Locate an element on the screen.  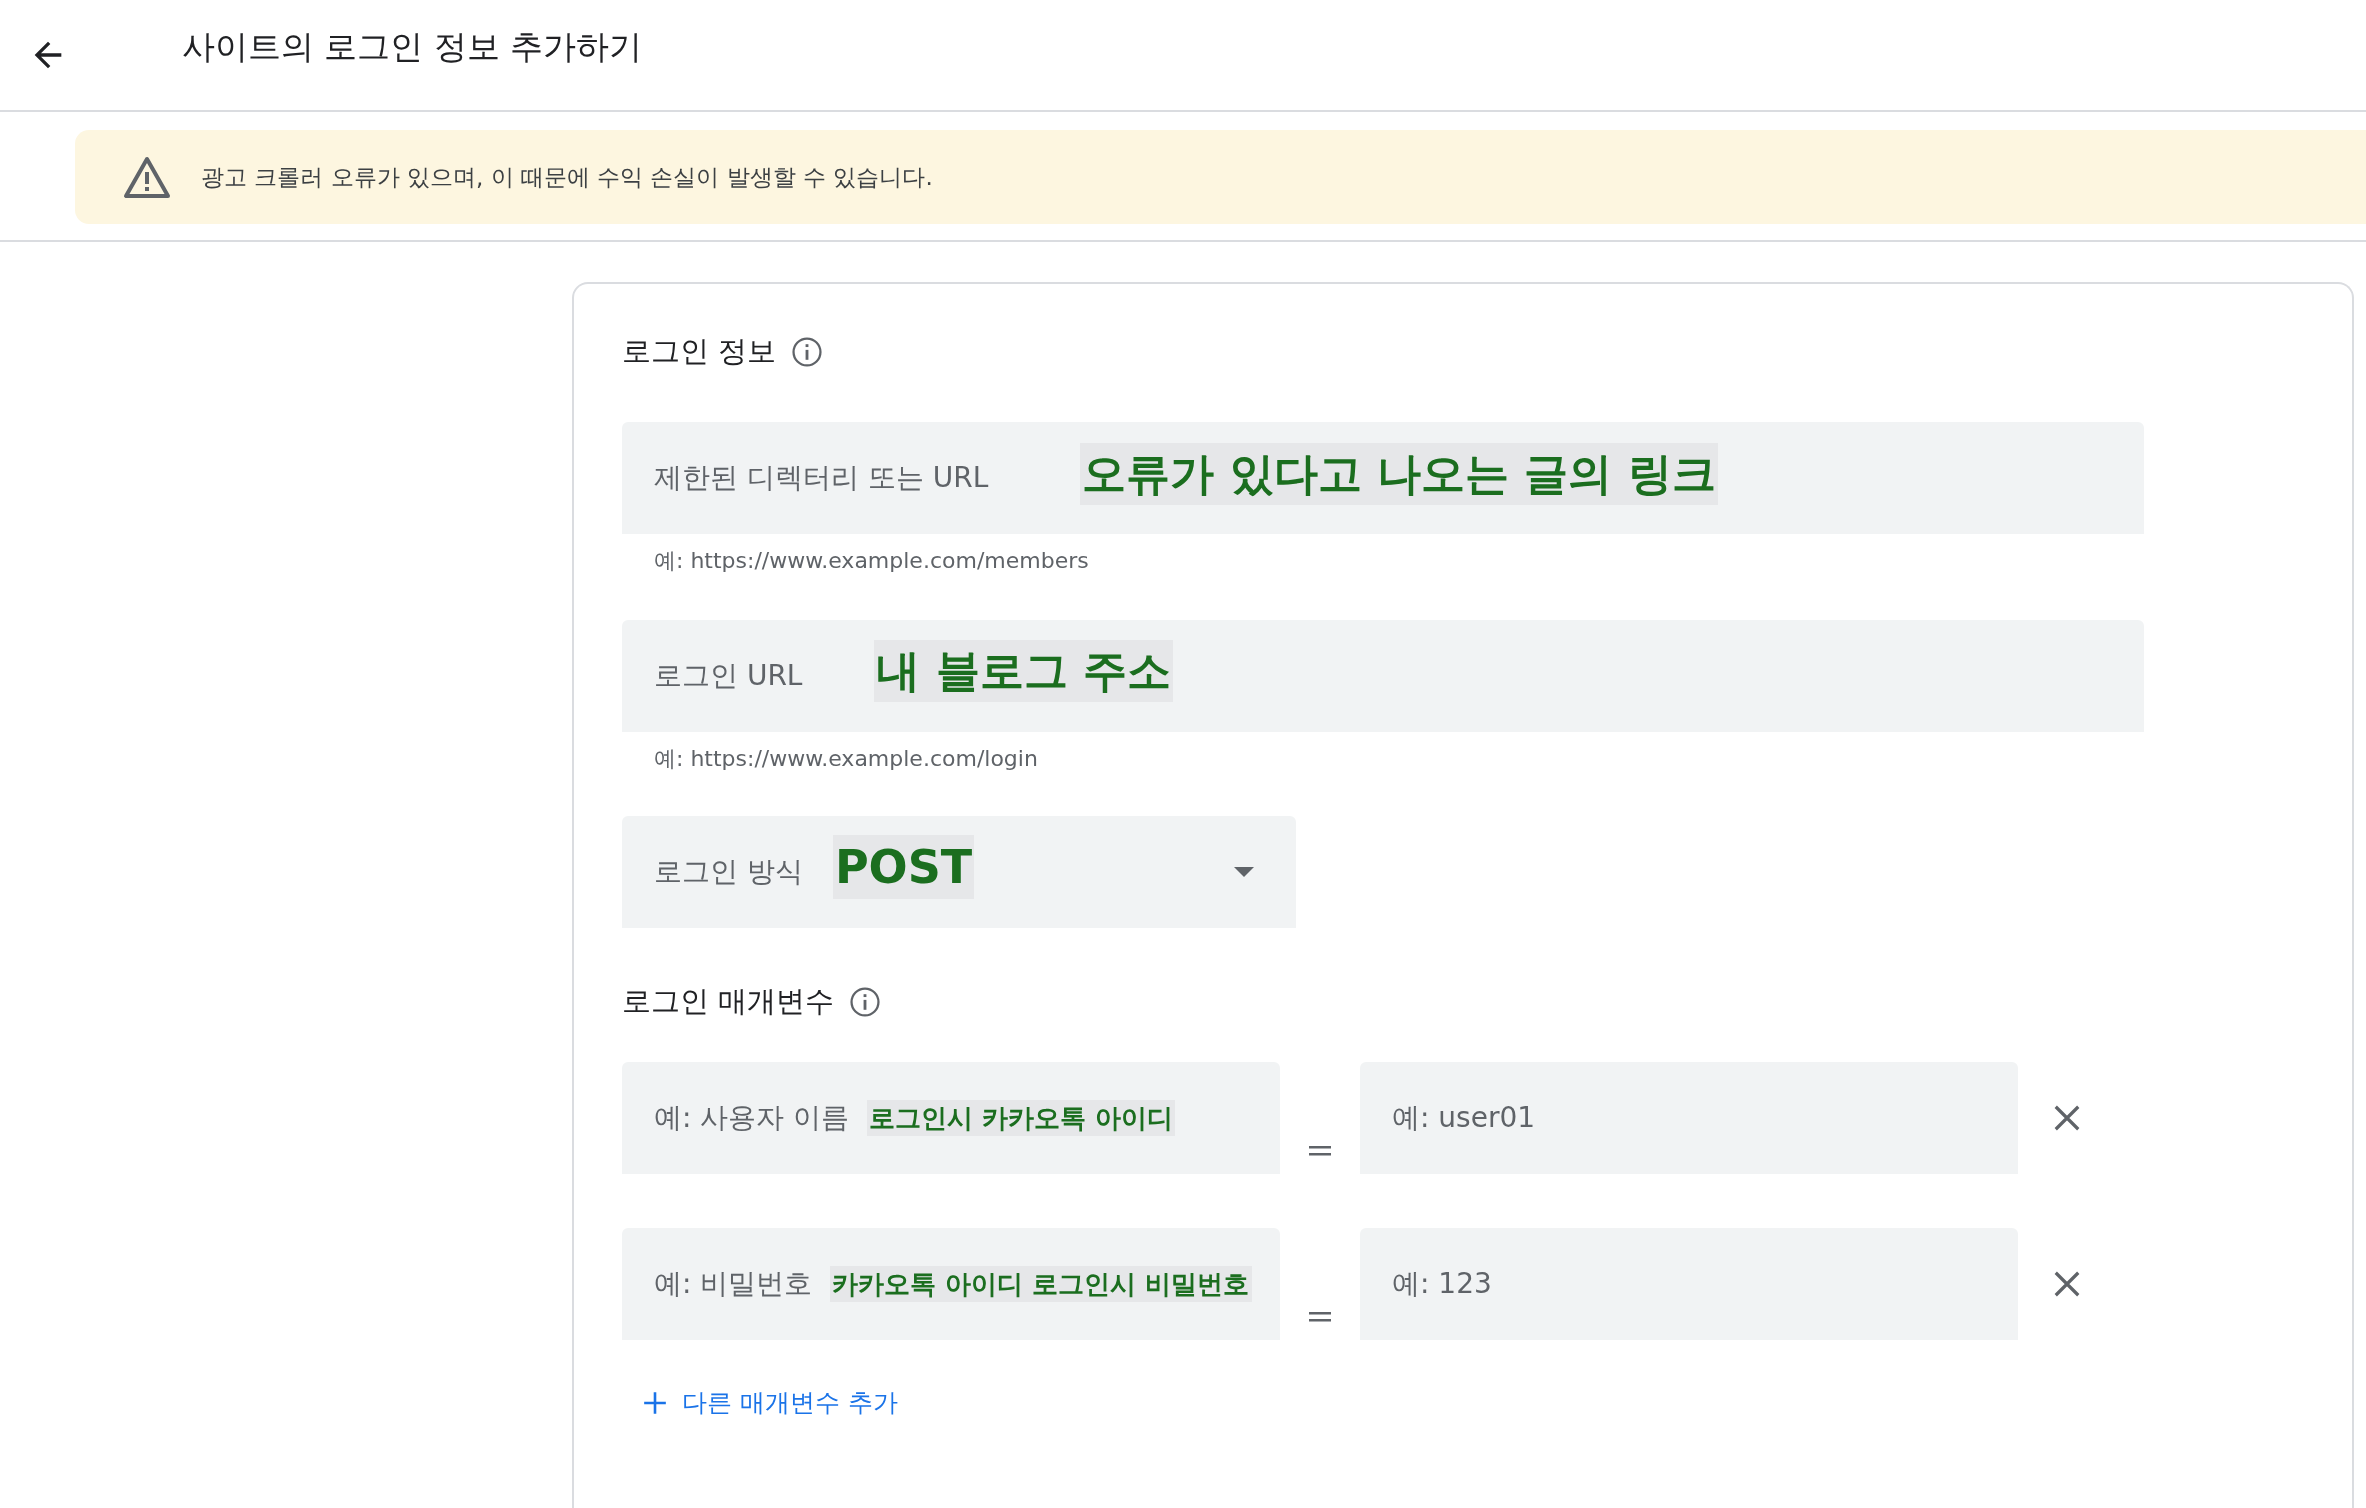
name-field: 예: 사용자 이름 로그인시 카카오톡 아이디 is located at coordinates (951, 1118).